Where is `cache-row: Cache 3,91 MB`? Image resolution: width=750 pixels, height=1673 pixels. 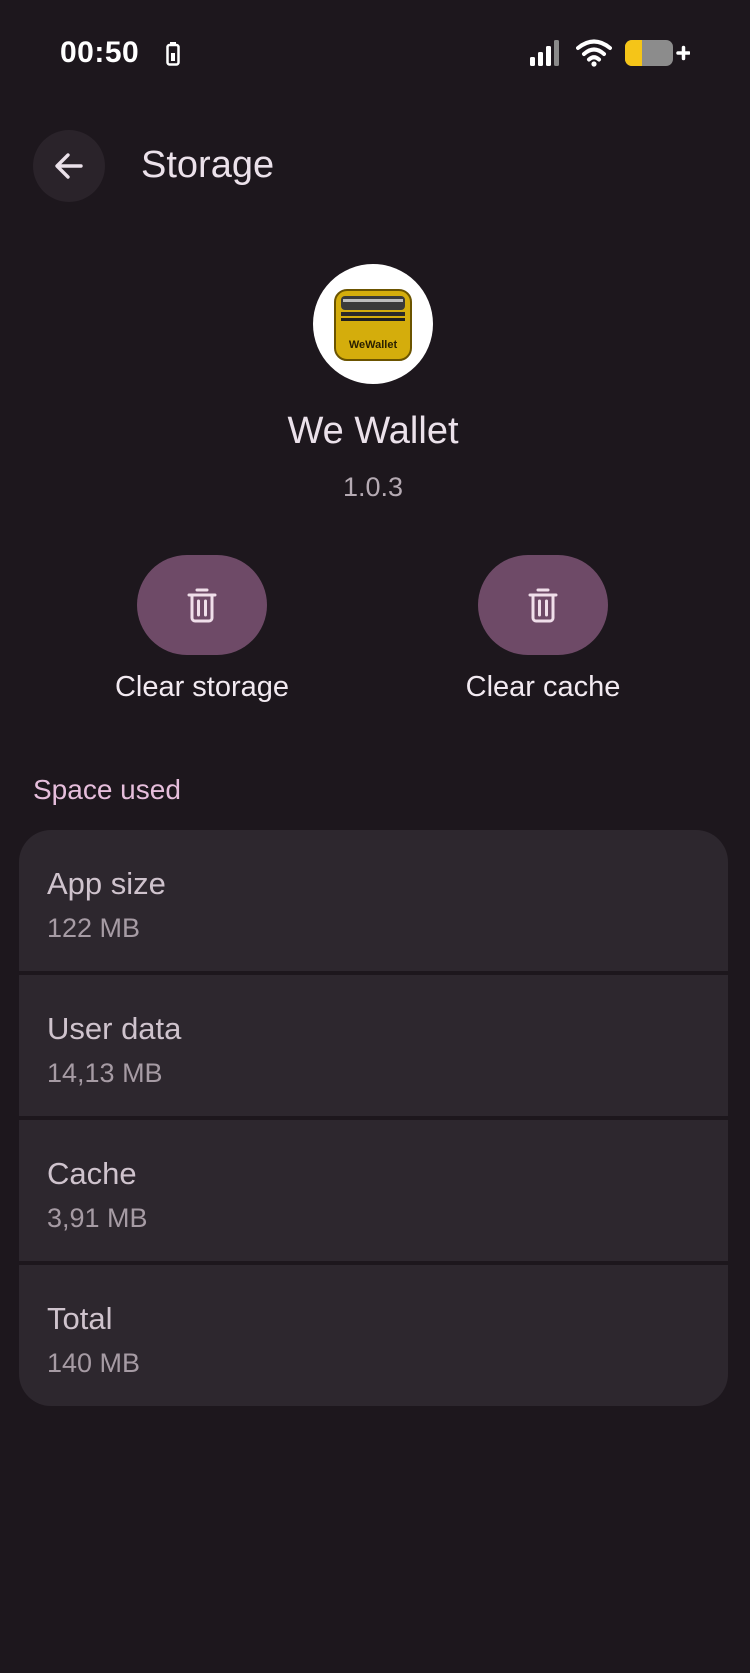 cache-row: Cache 3,91 MB is located at coordinates (373, 1190).